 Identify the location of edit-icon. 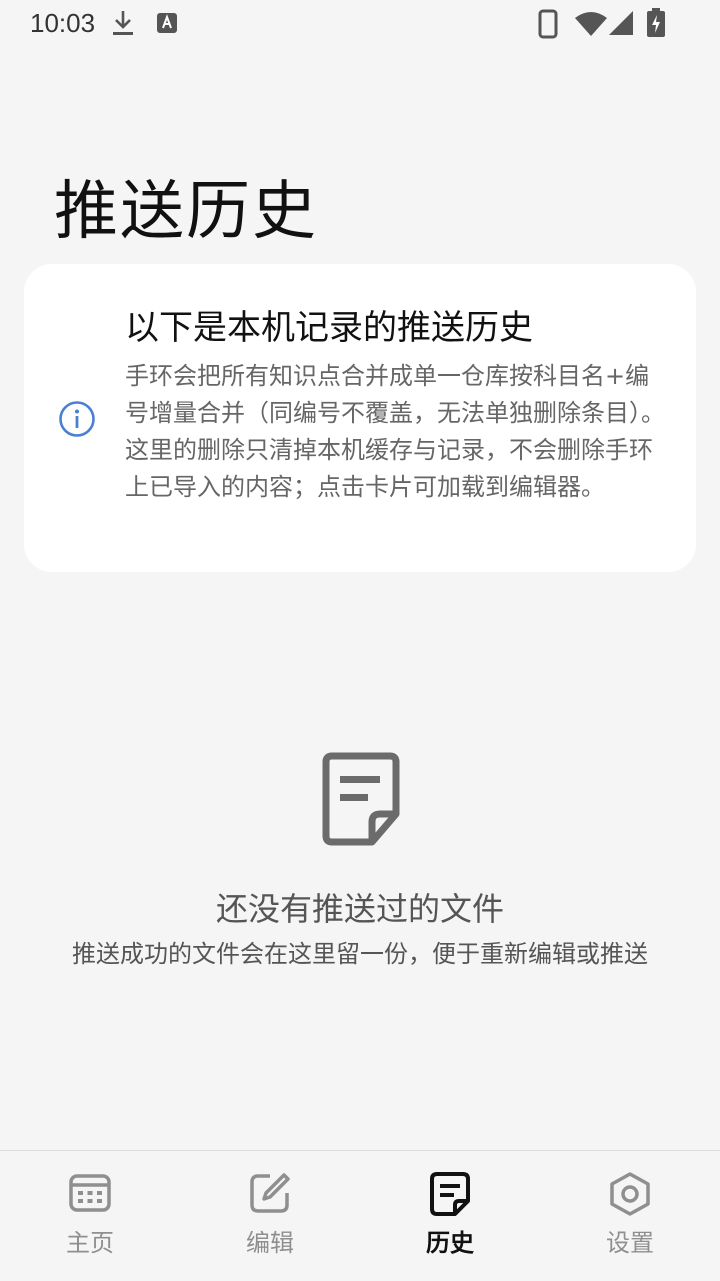
(270, 1193).